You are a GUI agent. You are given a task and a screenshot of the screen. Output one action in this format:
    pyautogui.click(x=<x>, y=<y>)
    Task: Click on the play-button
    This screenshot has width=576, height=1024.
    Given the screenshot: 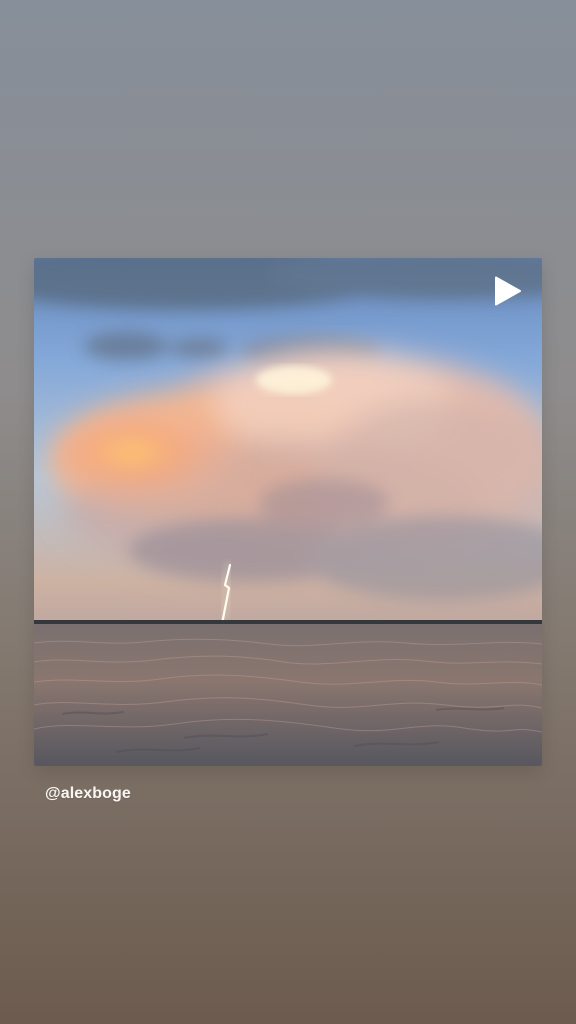 What is the action you would take?
    pyautogui.click(x=508, y=291)
    